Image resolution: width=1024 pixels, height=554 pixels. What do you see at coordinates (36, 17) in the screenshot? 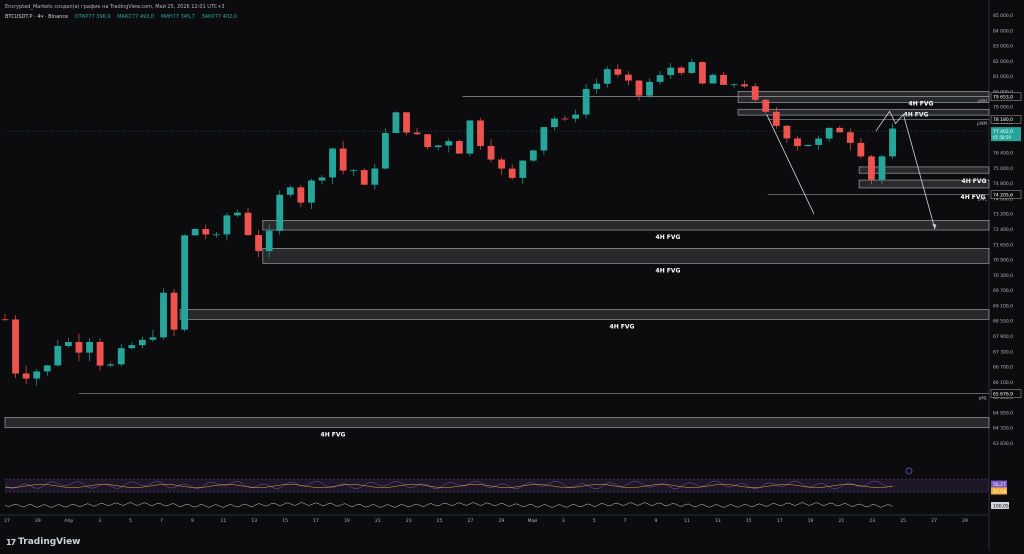
I see `symbol-name: BTCUSDT.P · 4ч · Binance` at bounding box center [36, 17].